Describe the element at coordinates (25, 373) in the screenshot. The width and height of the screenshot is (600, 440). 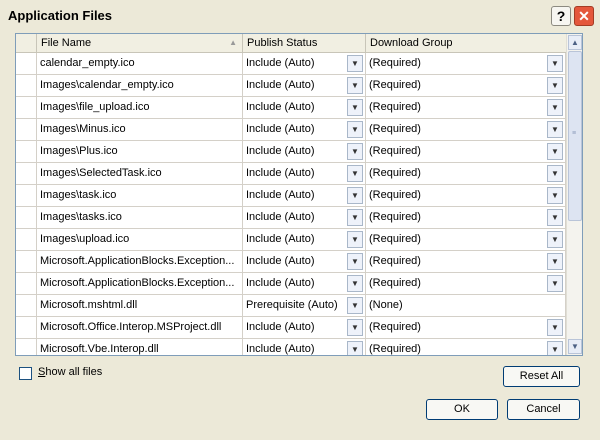
I see `show-all-files-checkbox` at that location.